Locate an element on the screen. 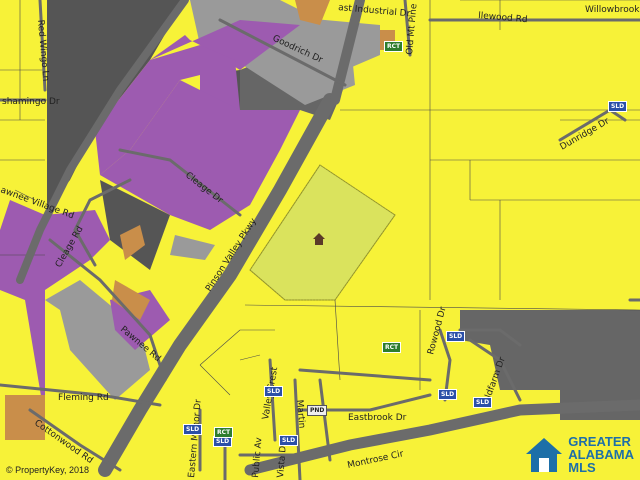  road-label-cottonwood: Cottonwood Rd is located at coordinates (63, 442).